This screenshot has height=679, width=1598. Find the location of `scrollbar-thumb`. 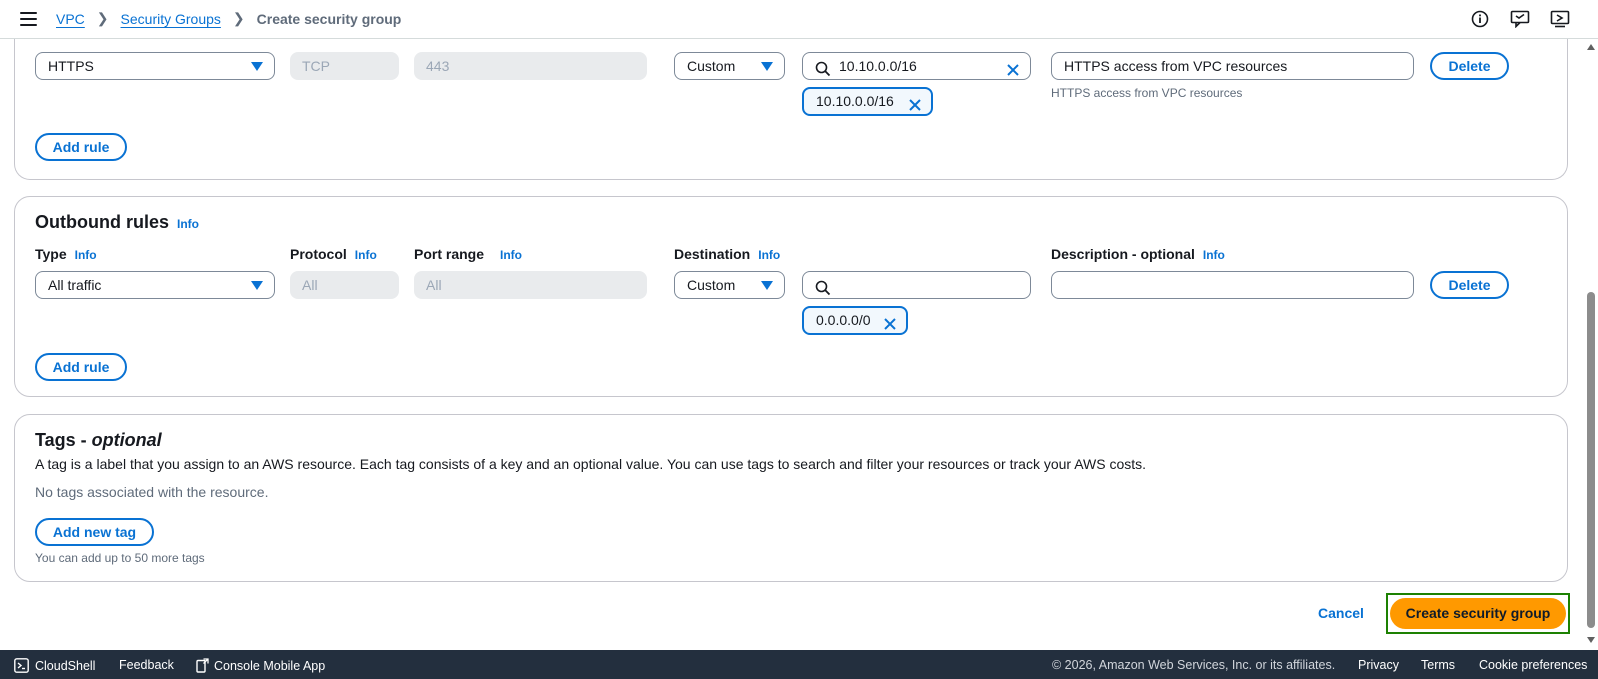

scrollbar-thumb is located at coordinates (1591, 460).